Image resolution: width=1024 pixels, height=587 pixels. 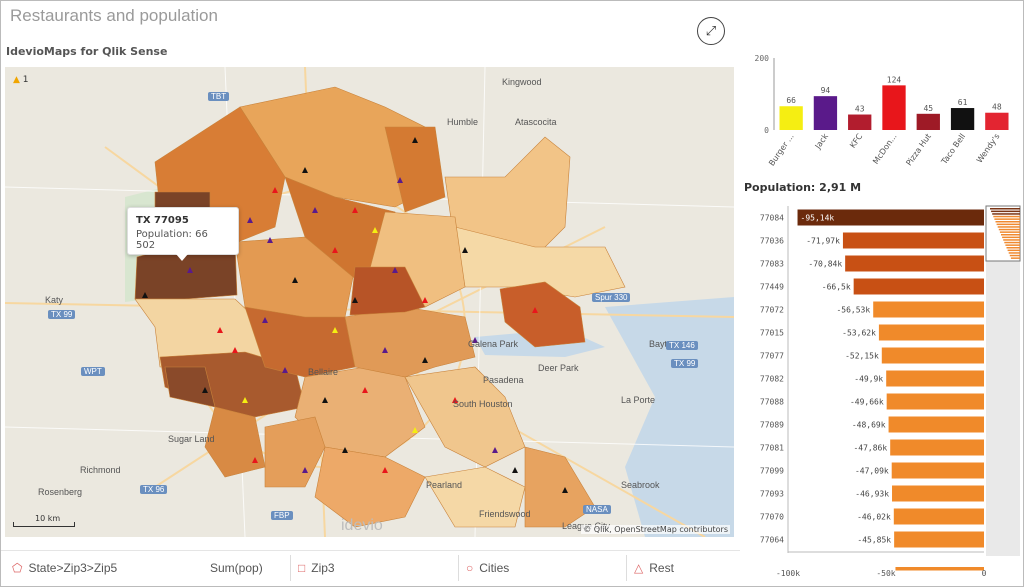 I want to click on highway-shield: TX 96, so click(x=154, y=489).